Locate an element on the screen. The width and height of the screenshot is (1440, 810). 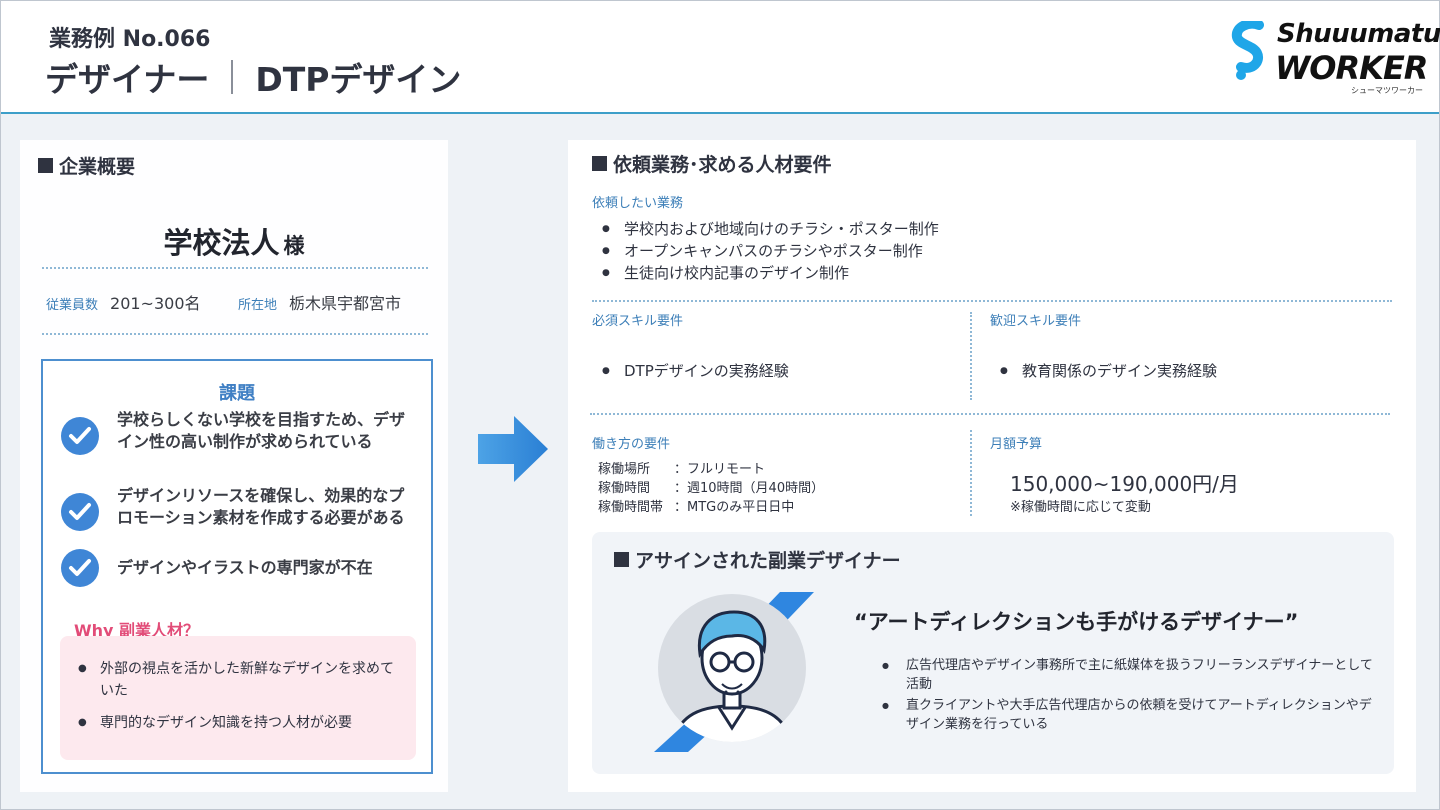
case-number: 業務例 No.066 is located at coordinates (130, 39).